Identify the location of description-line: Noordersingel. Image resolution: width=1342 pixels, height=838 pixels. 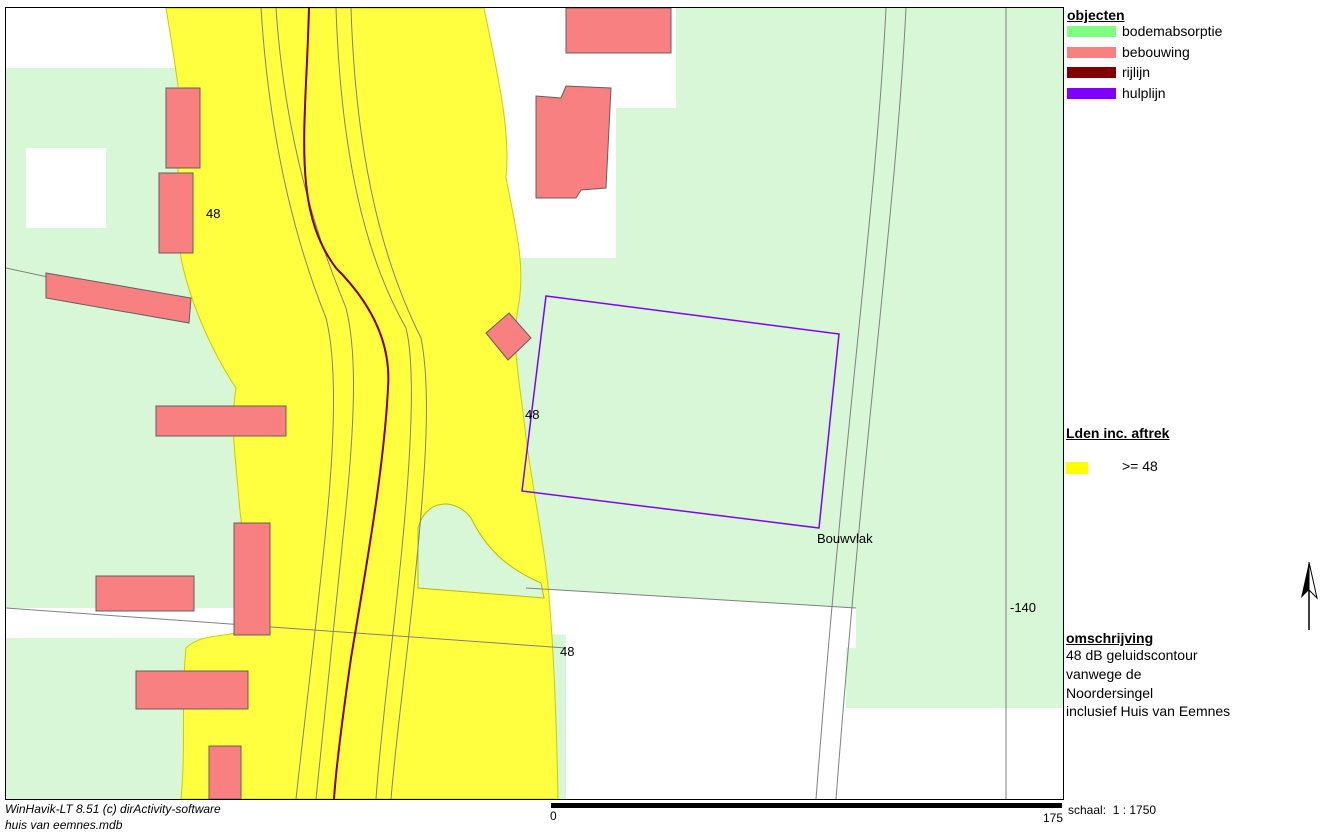
(1110, 693).